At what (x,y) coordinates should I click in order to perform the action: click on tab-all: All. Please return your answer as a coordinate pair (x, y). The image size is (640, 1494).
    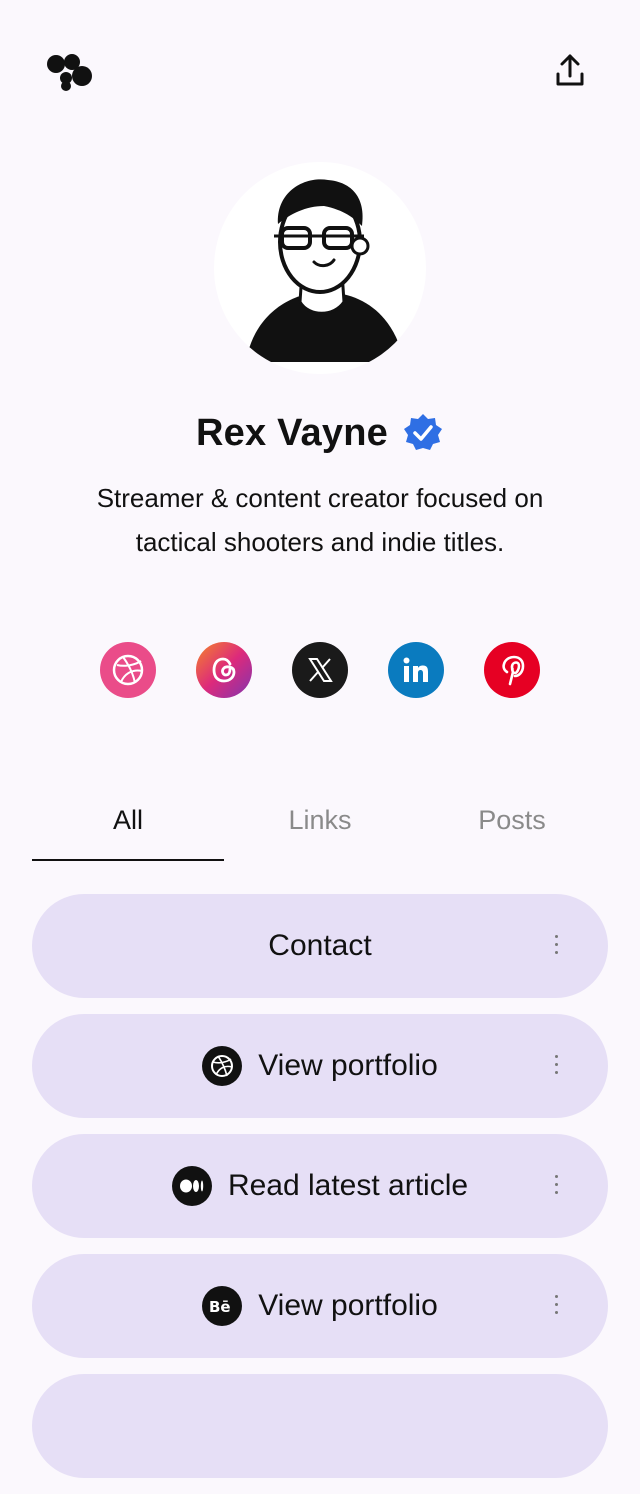
    Looking at the image, I should click on (128, 826).